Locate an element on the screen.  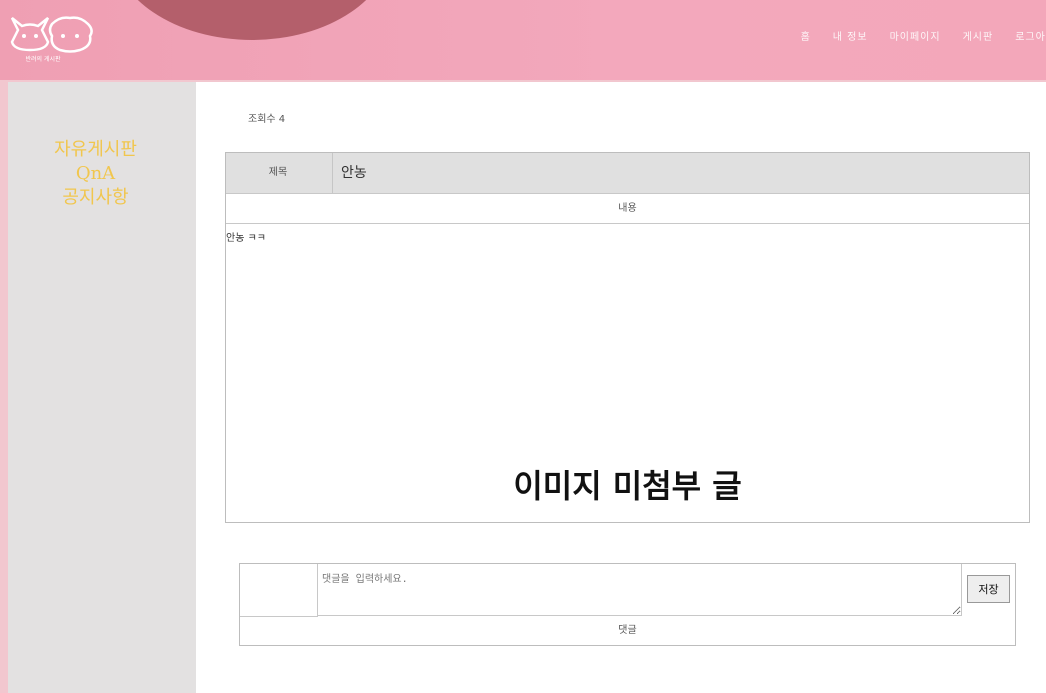
comment-form: 저장 댓글 is located at coordinates (627, 604).